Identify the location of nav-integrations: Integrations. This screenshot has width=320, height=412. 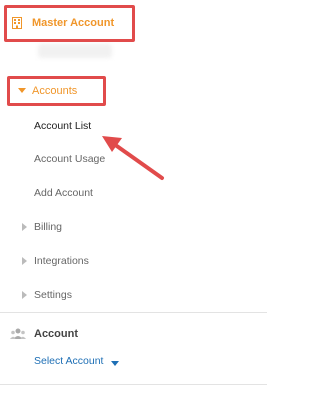
(54, 261).